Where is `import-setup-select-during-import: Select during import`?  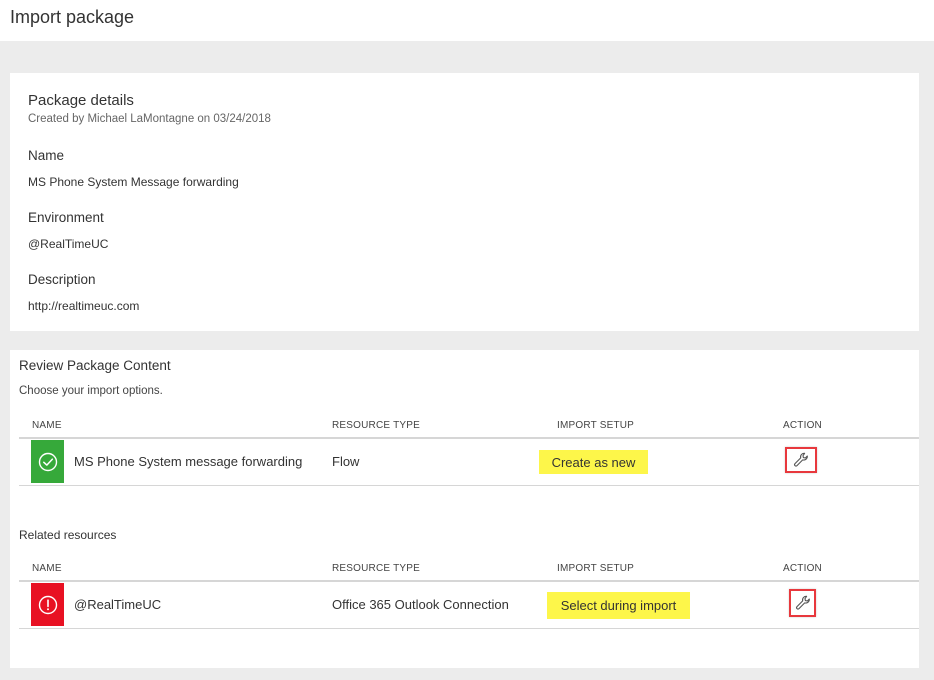
import-setup-select-during-import: Select during import is located at coordinates (618, 605).